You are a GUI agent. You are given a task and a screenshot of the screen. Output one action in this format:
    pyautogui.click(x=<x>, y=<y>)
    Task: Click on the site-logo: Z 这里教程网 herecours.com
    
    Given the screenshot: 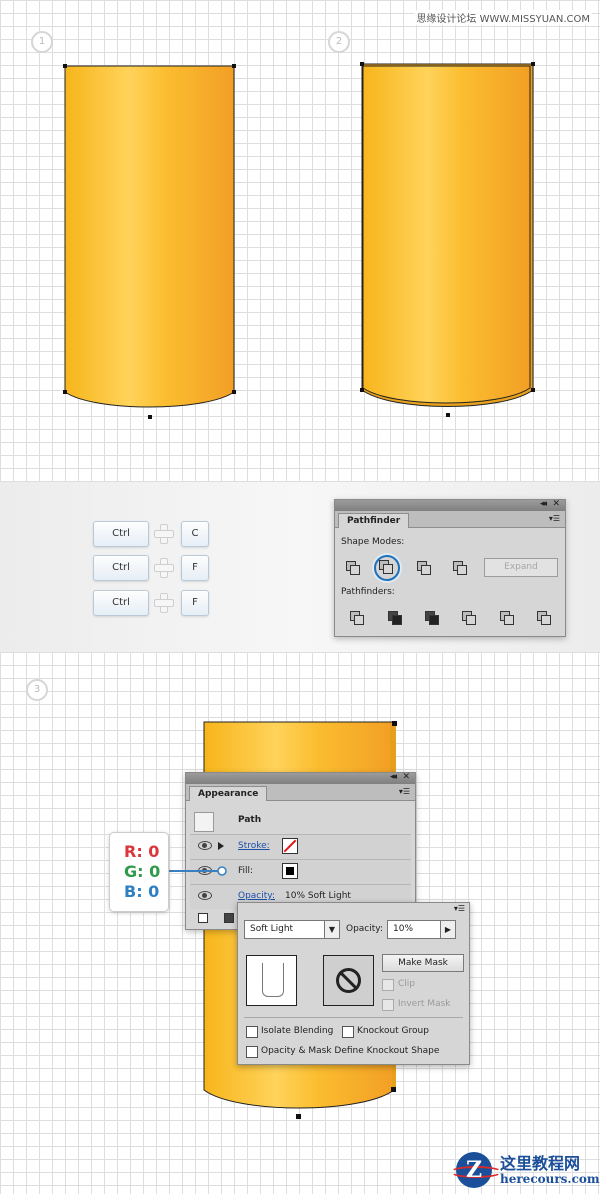 What is the action you would take?
    pyautogui.click(x=525, y=1170)
    